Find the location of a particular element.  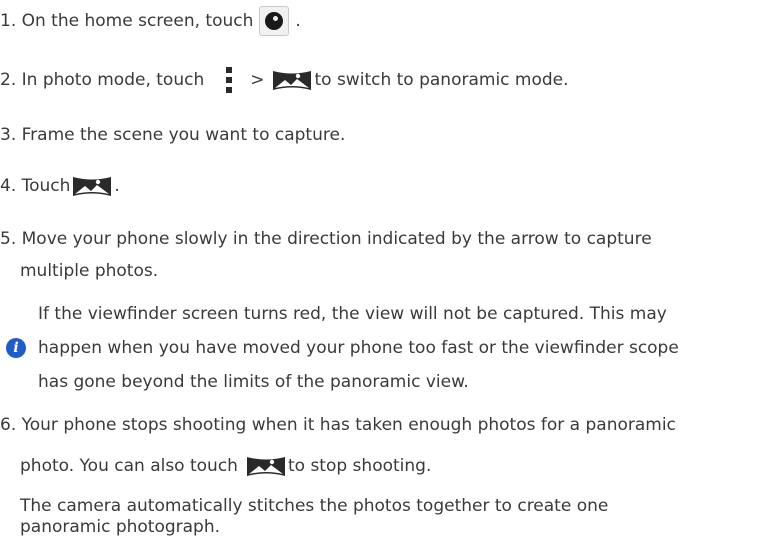

panorama-stop-icon is located at coordinates (265, 466).